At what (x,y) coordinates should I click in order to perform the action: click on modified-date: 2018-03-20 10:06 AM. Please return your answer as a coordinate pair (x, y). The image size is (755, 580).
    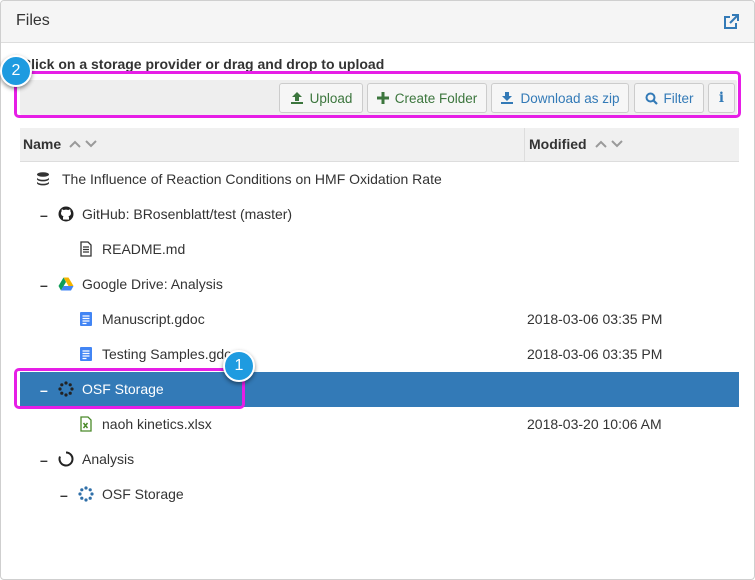
    Looking at the image, I should click on (594, 424).